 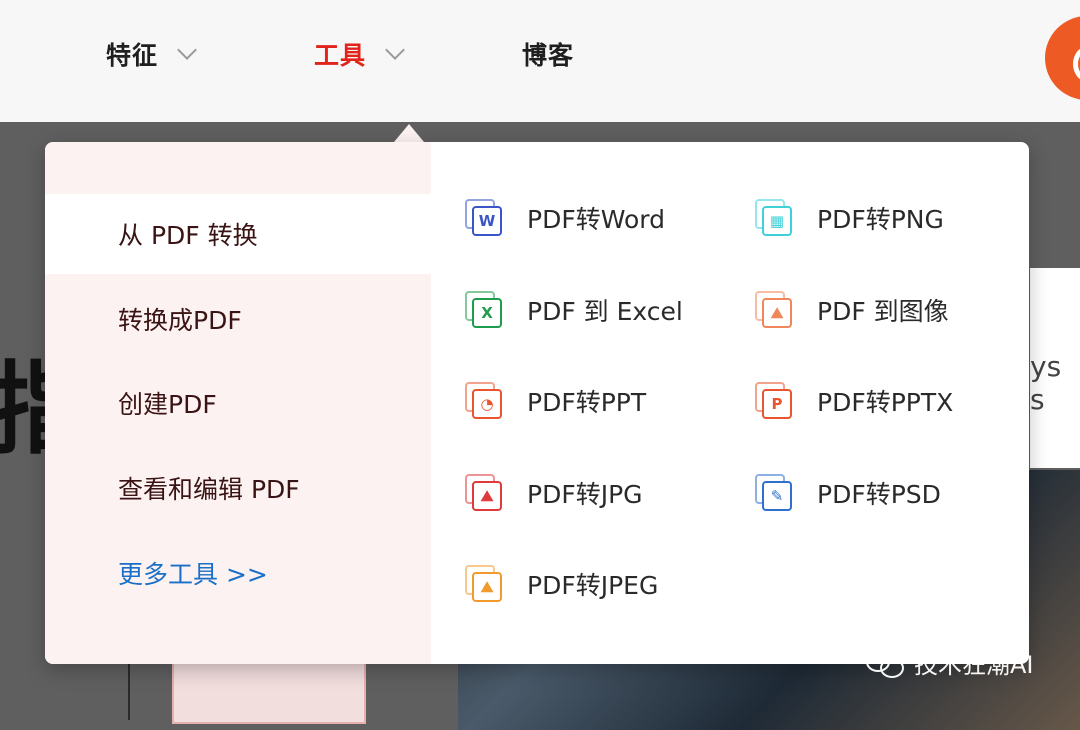 What do you see at coordinates (883, 311) in the screenshot?
I see `tool-label: PDF 到图像` at bounding box center [883, 311].